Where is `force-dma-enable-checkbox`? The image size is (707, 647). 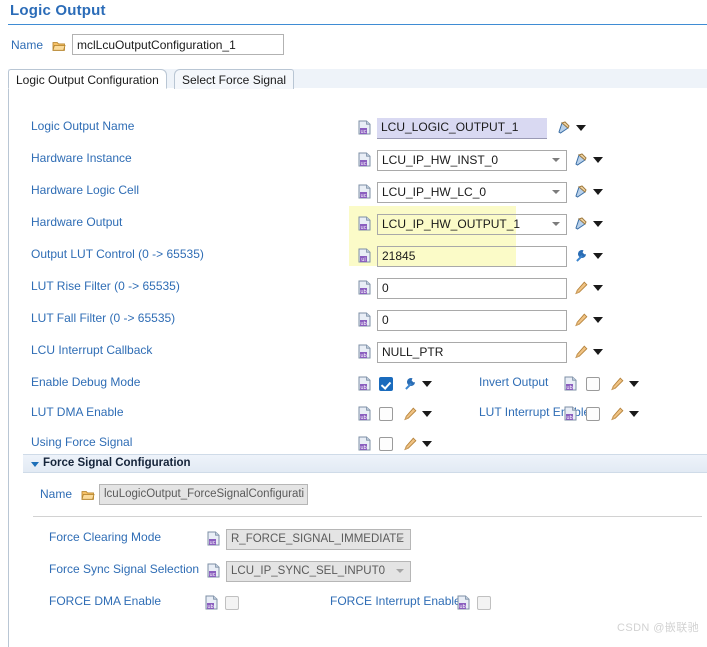 force-dma-enable-checkbox is located at coordinates (232, 603).